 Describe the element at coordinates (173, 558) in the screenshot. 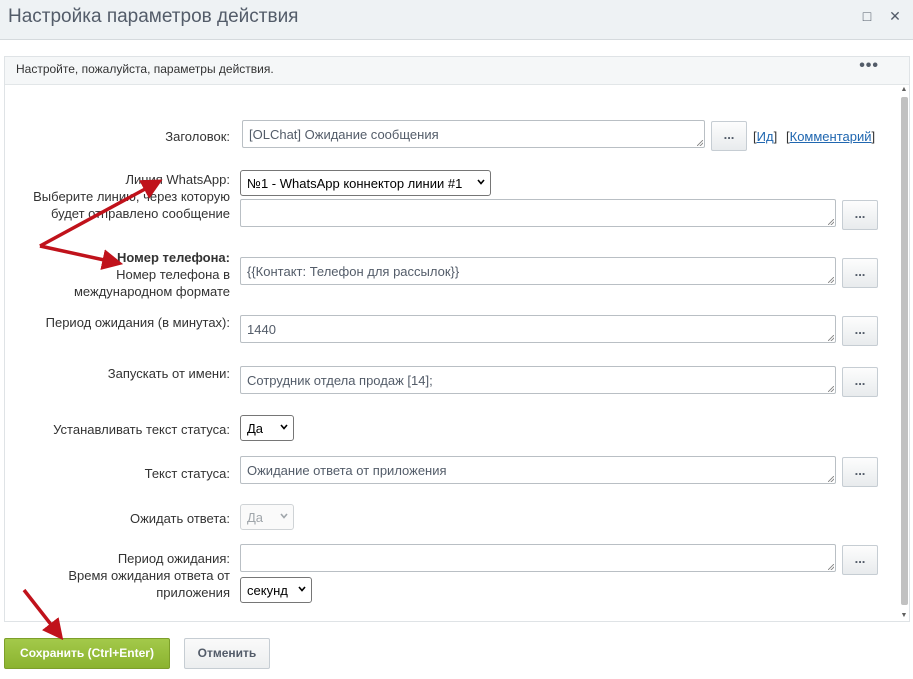

I see `wait-period-label: Период ожидания:` at that location.